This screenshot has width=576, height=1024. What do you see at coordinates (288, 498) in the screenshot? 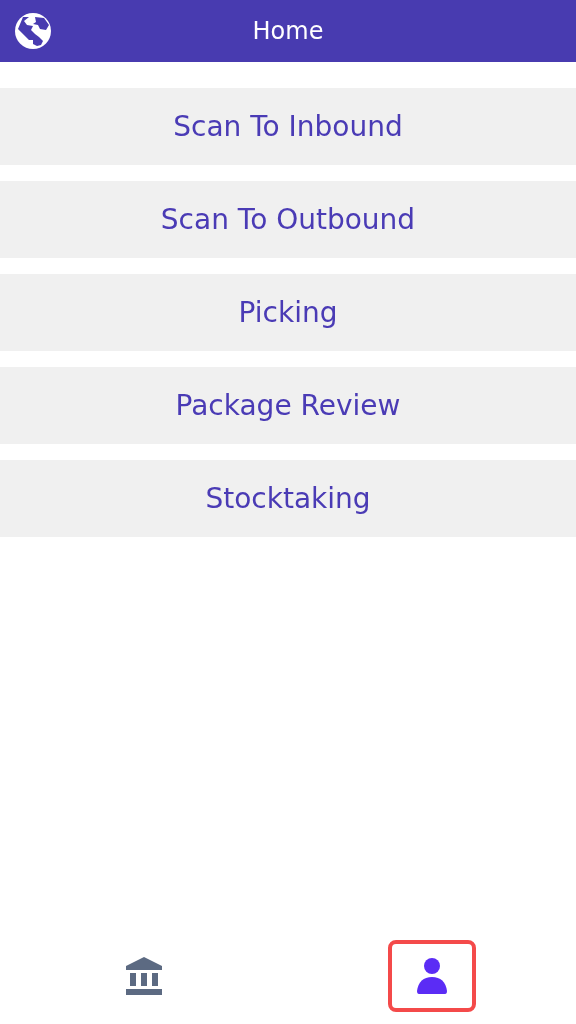
I see `menu-button: Stocktaking` at bounding box center [288, 498].